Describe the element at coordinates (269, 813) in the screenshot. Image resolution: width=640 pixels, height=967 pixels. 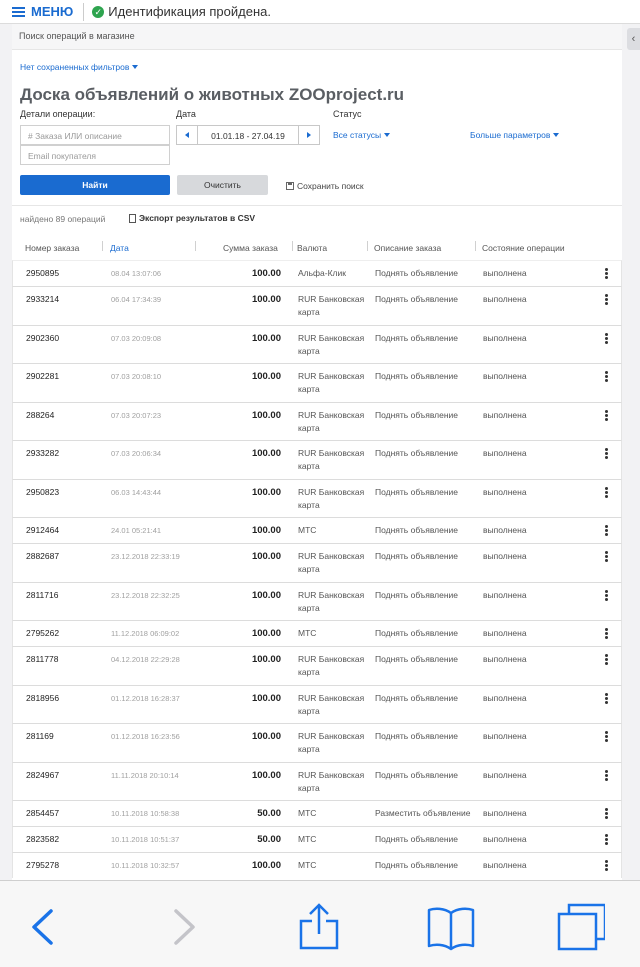
I see `order-sum: 50.00` at that location.